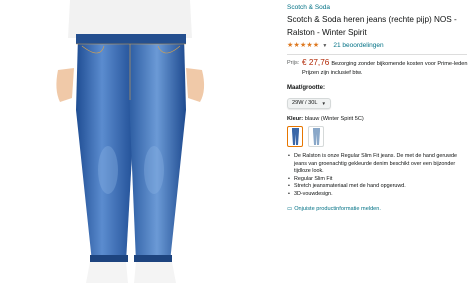  I want to click on swatch-light-blue, so click(316, 136).